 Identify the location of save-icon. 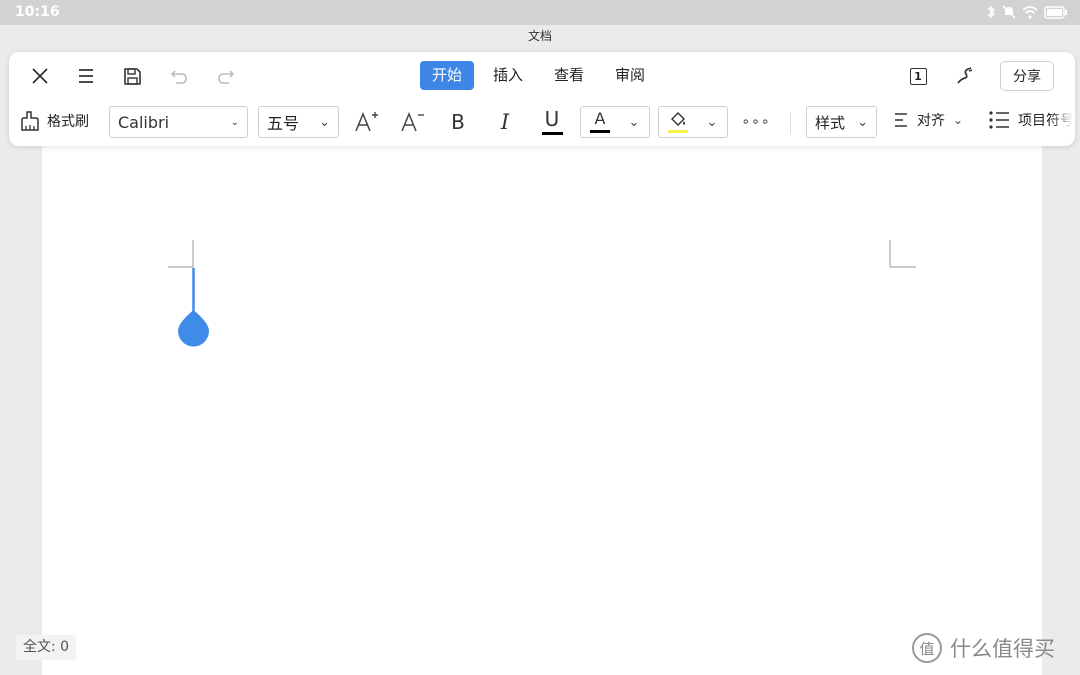
(132, 76).